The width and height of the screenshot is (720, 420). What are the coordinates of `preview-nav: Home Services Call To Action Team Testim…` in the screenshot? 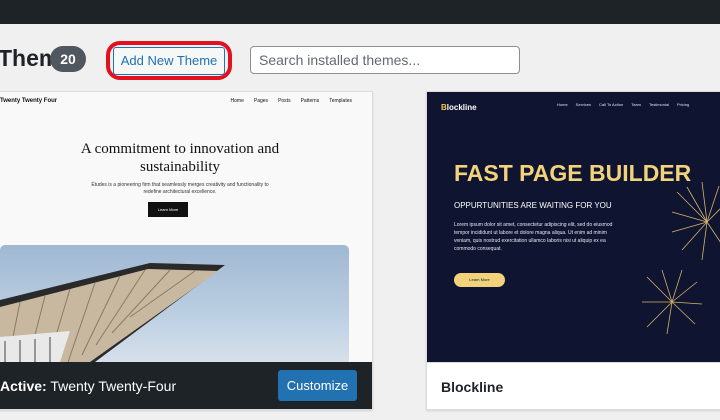 It's located at (623, 104).